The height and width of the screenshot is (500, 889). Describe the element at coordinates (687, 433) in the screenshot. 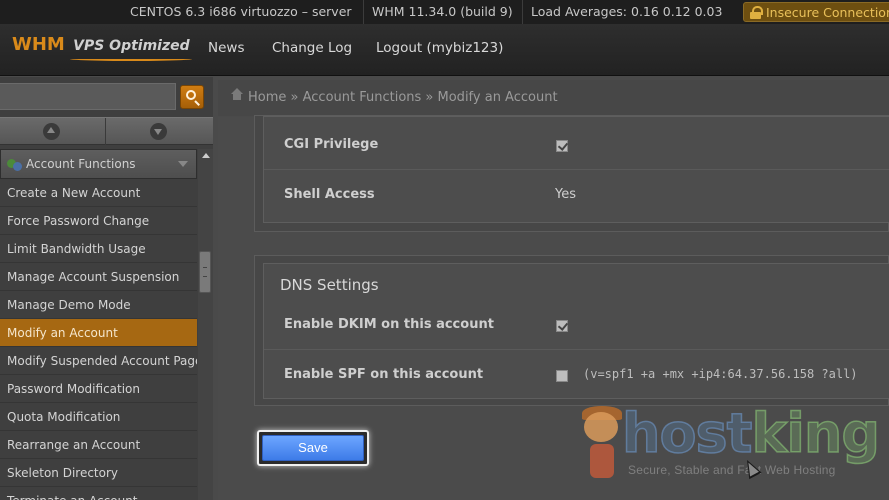

I see `watermark-host: host` at that location.